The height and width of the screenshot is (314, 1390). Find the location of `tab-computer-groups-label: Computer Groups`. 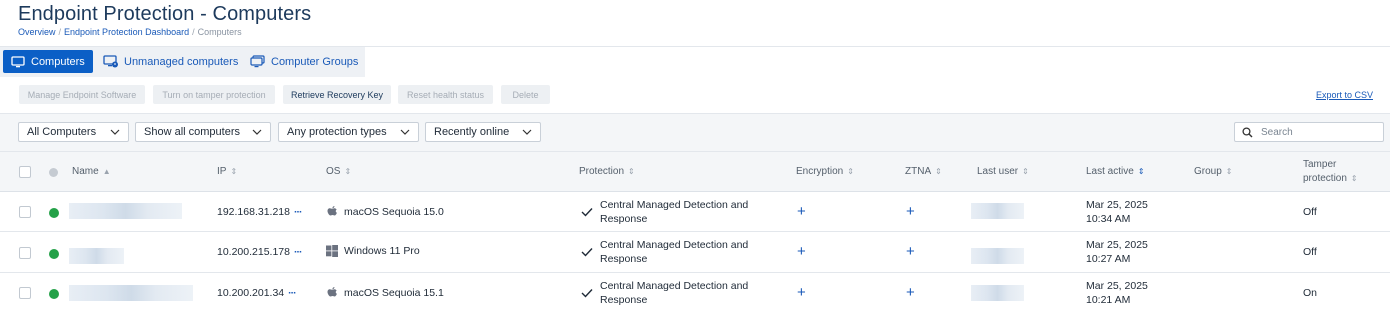

tab-computer-groups-label: Computer Groups is located at coordinates (315, 61).